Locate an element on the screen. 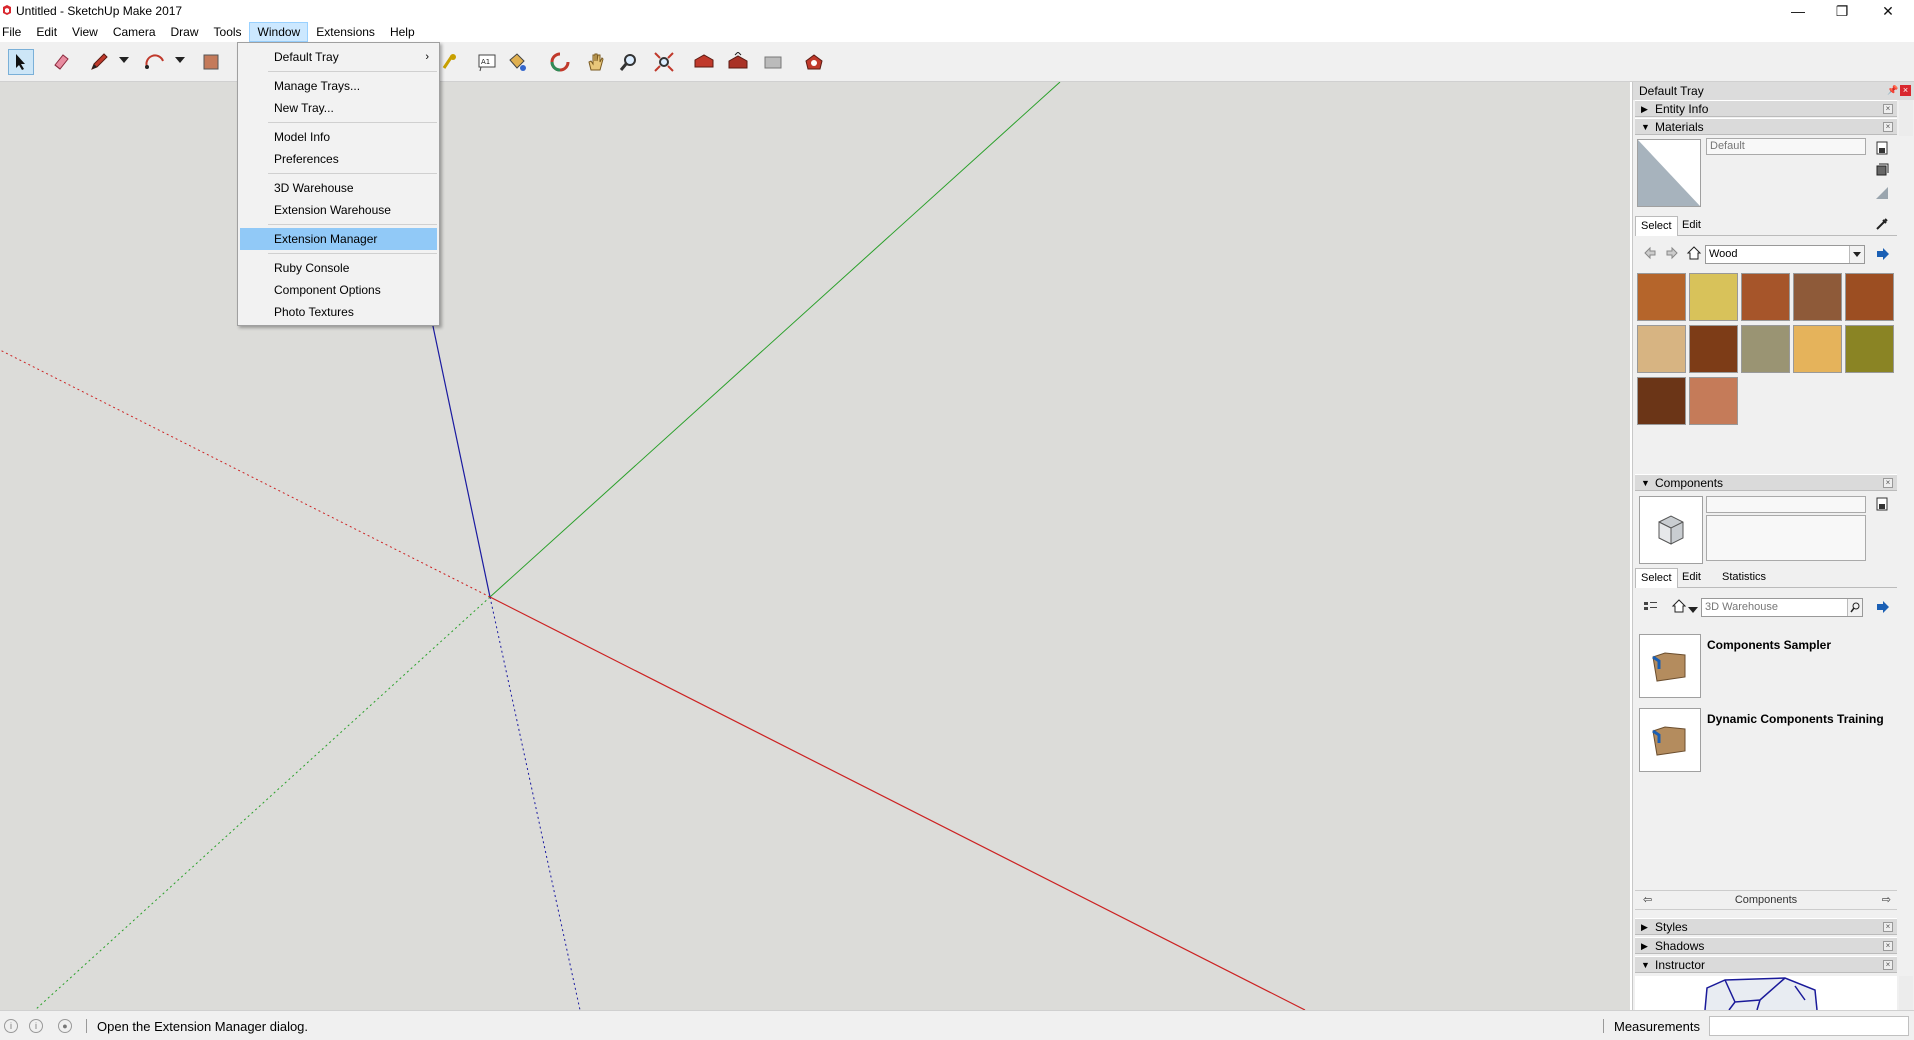 The image size is (1914, 1040). pan-tool-button is located at coordinates (595, 62).